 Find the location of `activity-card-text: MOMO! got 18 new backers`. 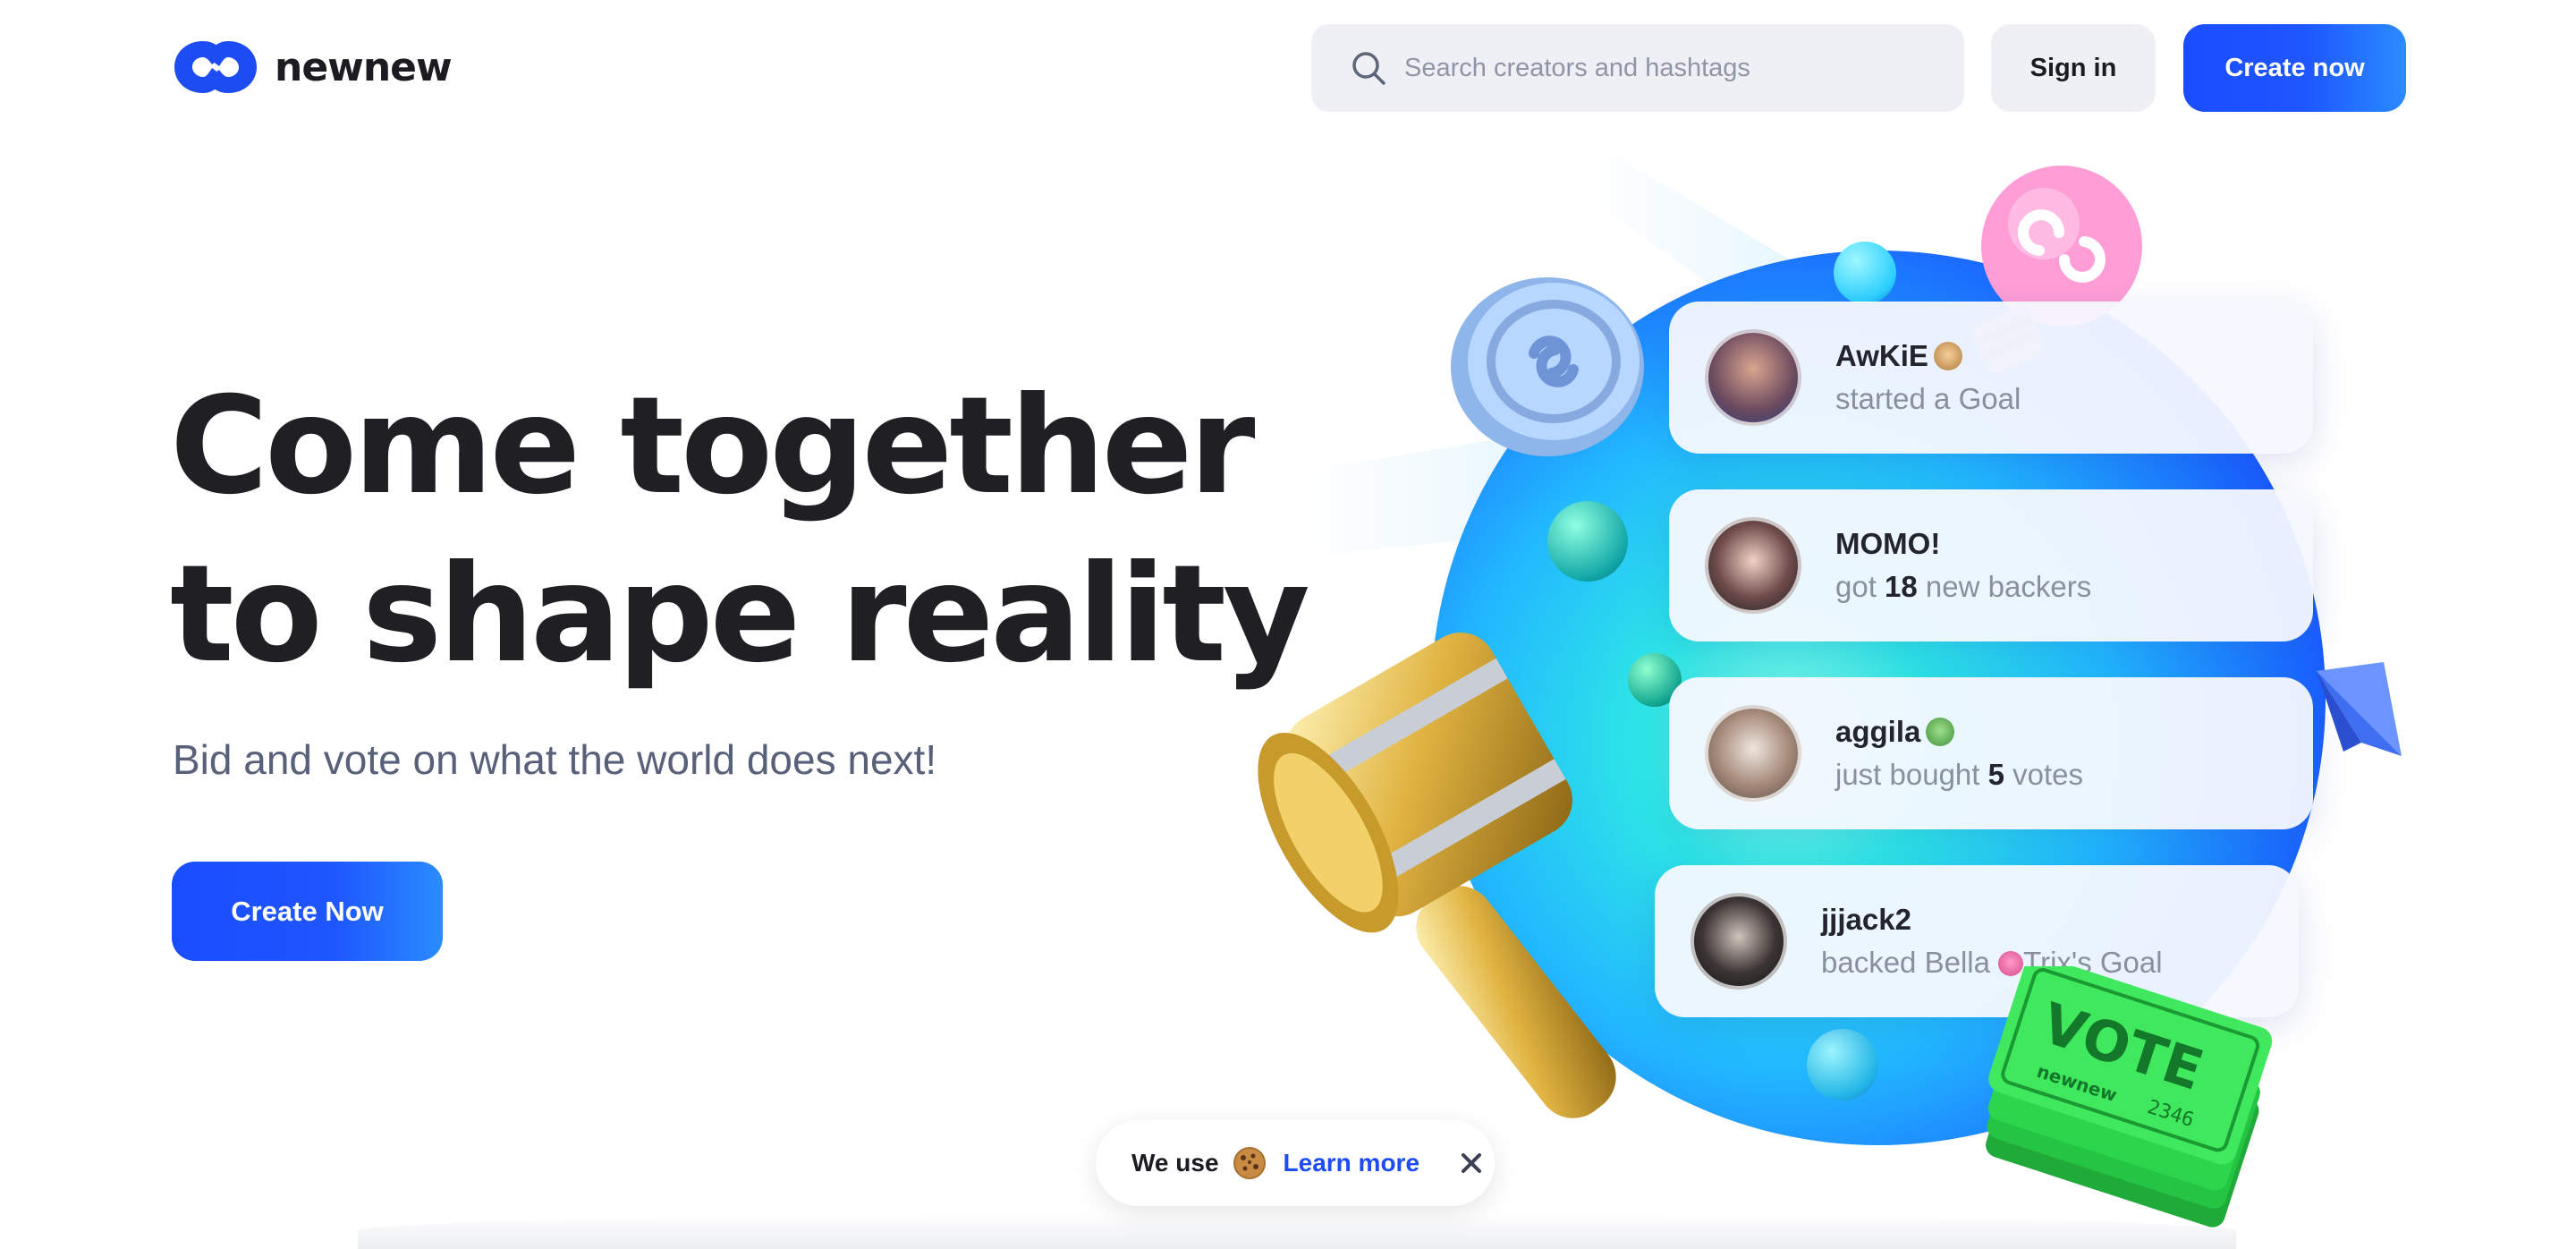

activity-card-text: MOMO! got 18 new backers is located at coordinates (1963, 565).